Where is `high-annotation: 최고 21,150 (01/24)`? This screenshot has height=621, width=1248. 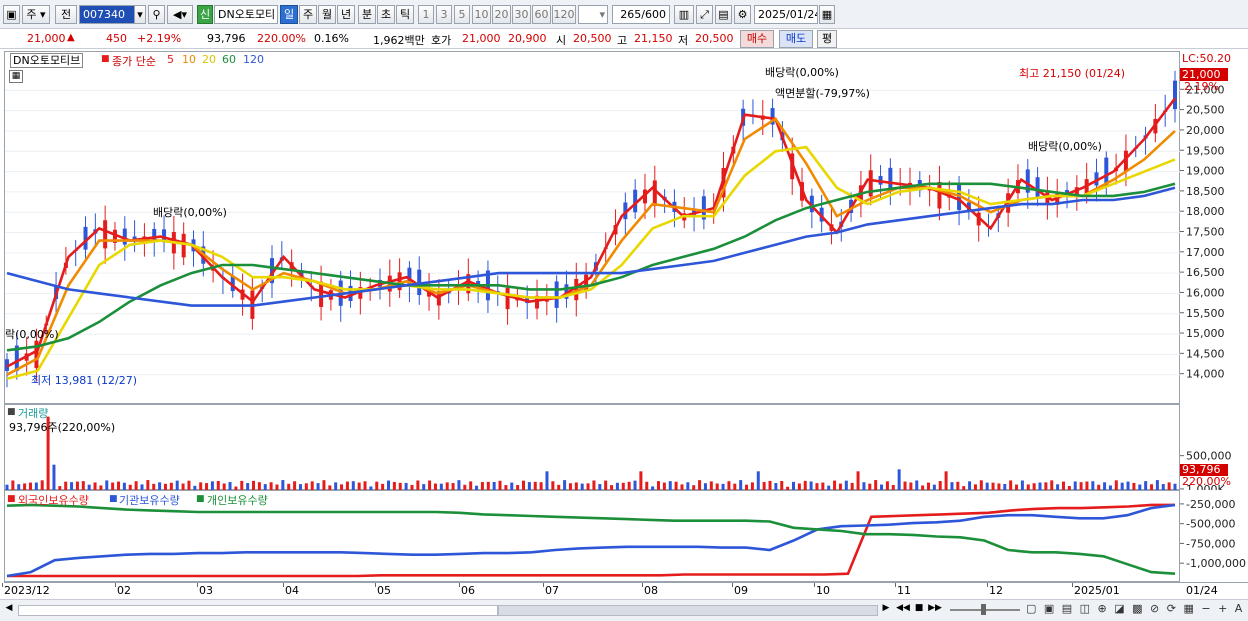 high-annotation: 최고 21,150 (01/24) is located at coordinates (1072, 73).